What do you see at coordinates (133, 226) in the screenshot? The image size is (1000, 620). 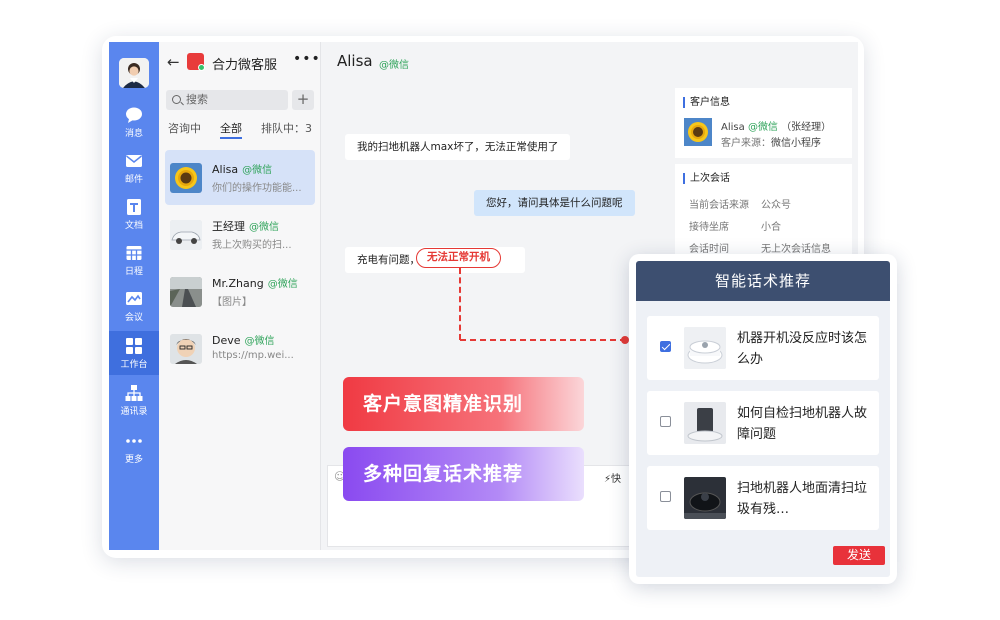 I see `rail-label: 文档` at bounding box center [133, 226].